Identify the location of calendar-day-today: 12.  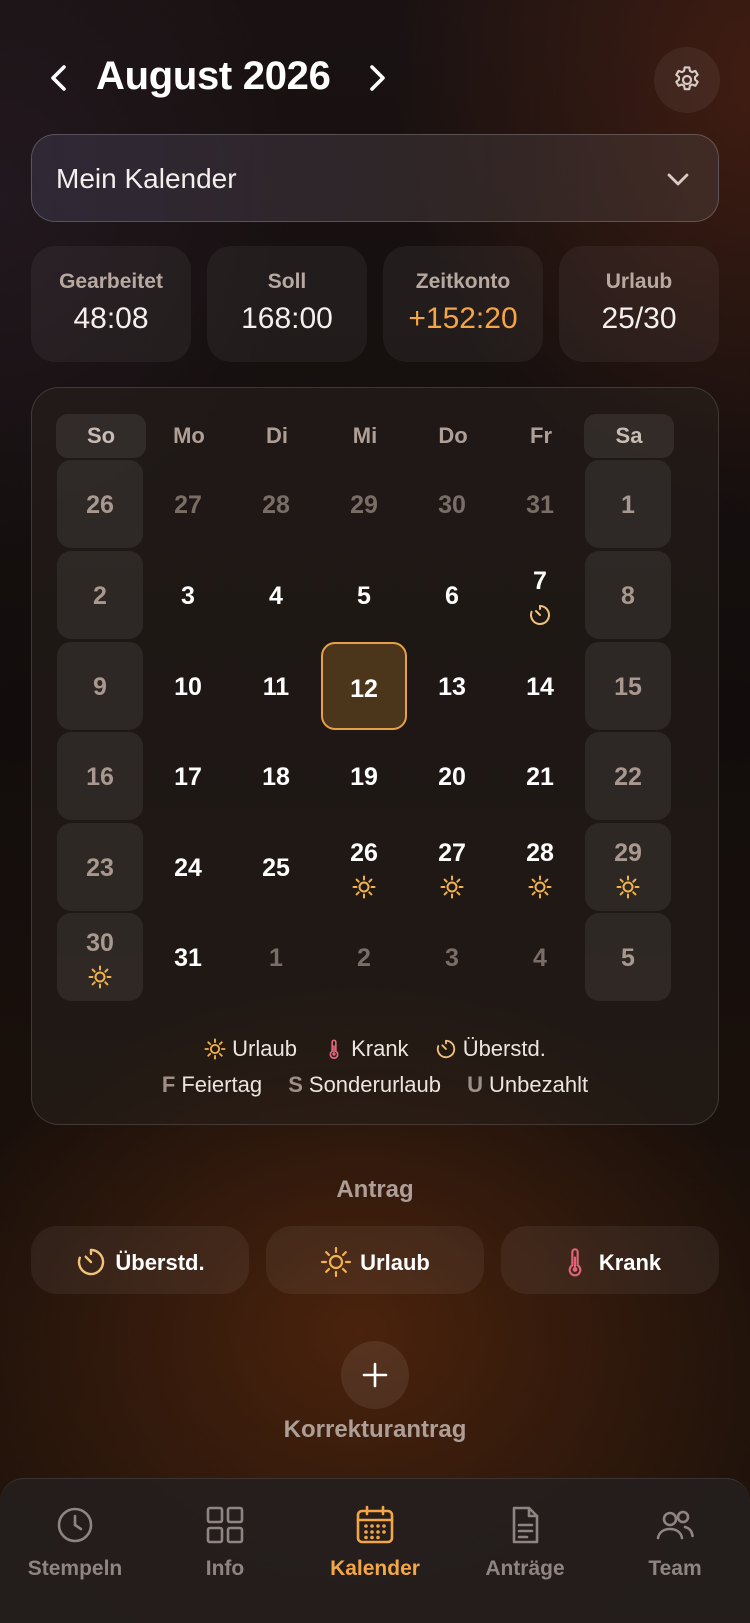
(364, 686).